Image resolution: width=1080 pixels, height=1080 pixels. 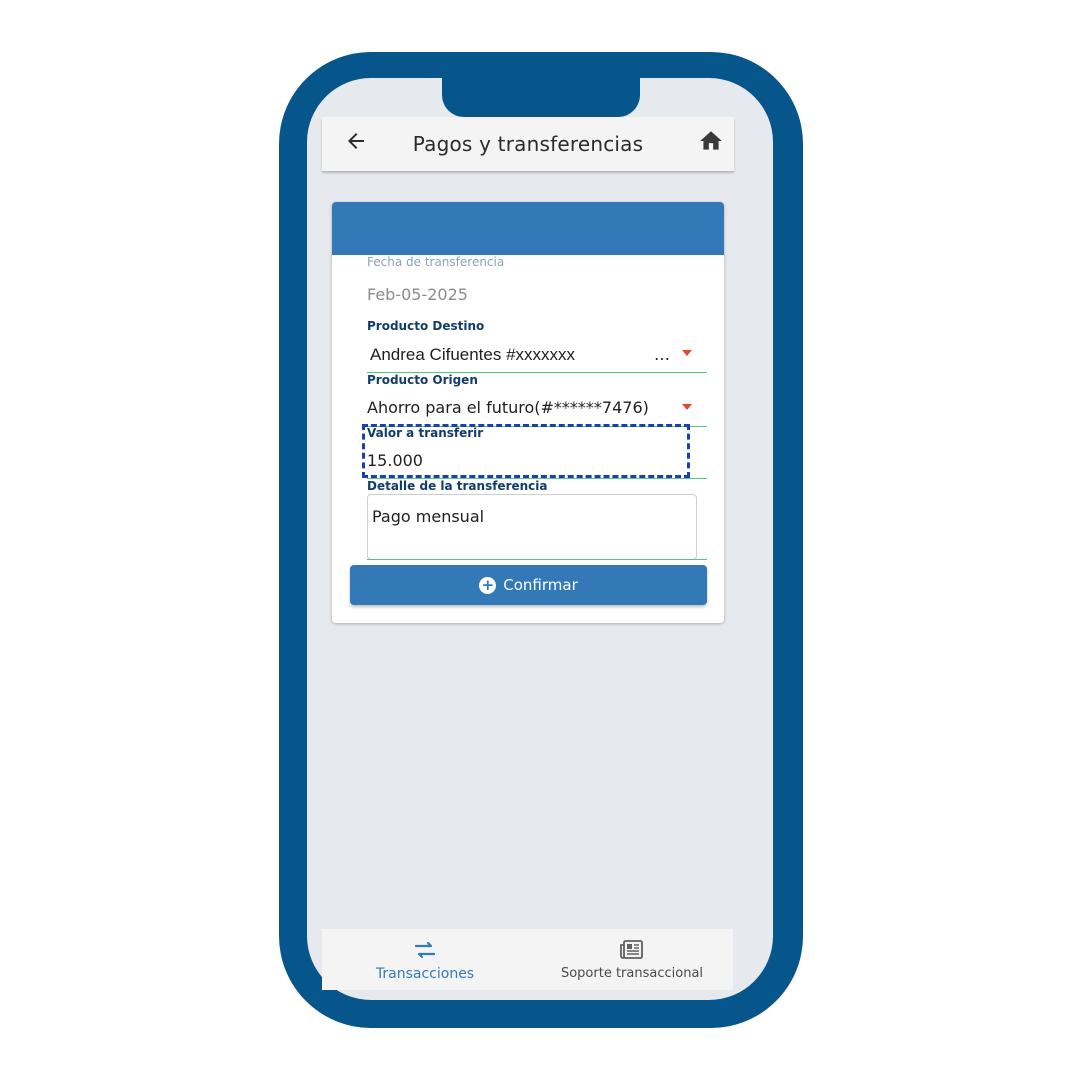 What do you see at coordinates (417, 294) in the screenshot?
I see `fecha-value: Feb-05-2025` at bounding box center [417, 294].